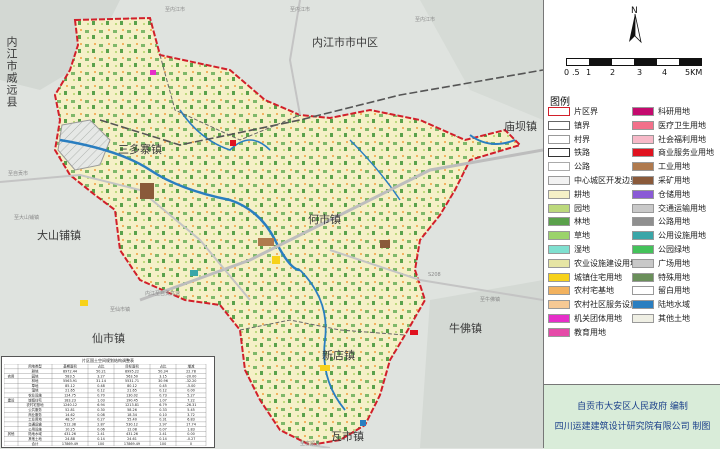 Image resolution: width=720 pixels, height=449 pixels. What do you see at coordinates (70, 396) in the screenshot?
I see `table-cell: 124.75` at bounding box center [70, 396].